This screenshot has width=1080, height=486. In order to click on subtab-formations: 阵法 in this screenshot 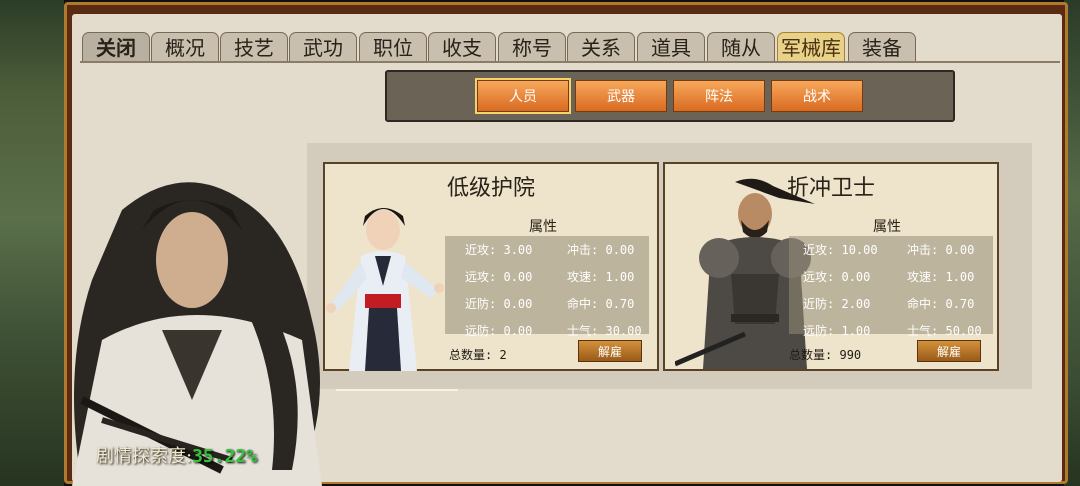, I will do `click(719, 96)`.